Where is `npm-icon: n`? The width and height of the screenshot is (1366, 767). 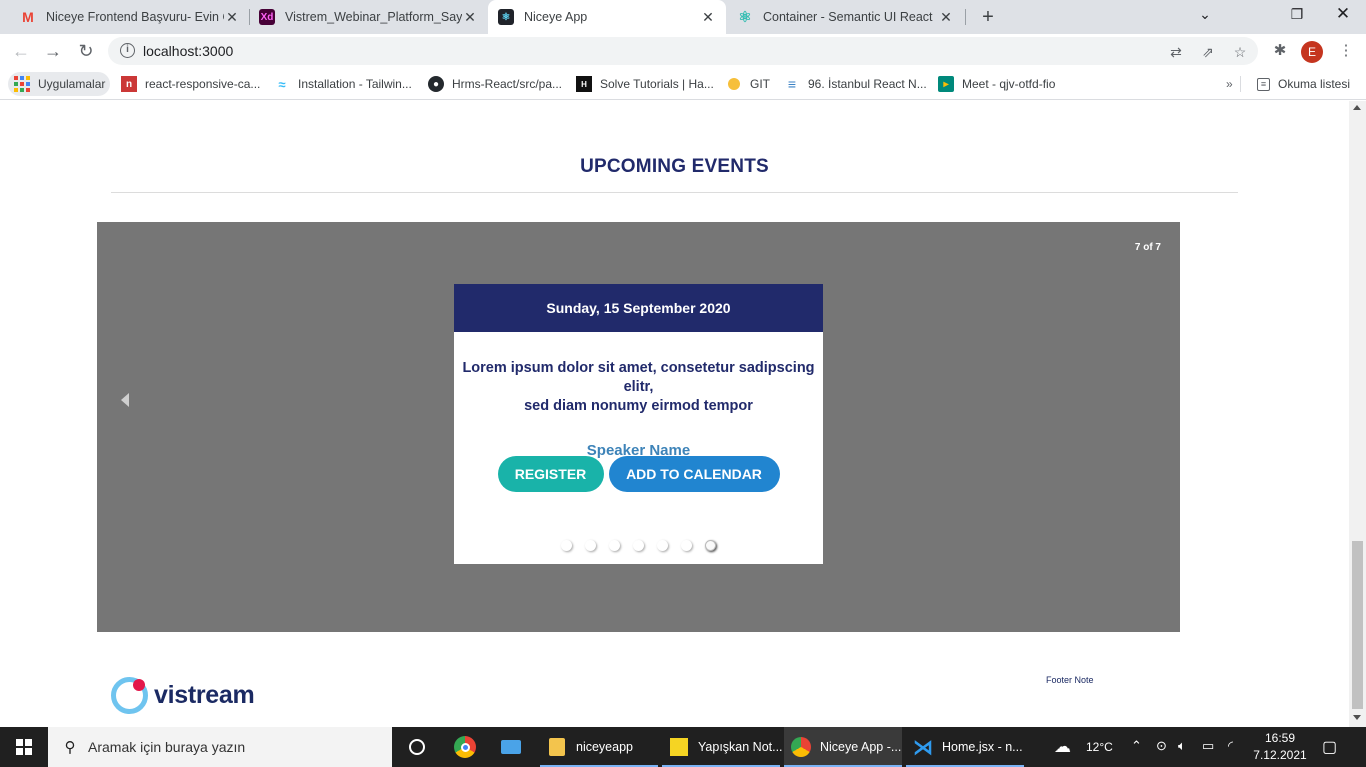 npm-icon: n is located at coordinates (129, 84).